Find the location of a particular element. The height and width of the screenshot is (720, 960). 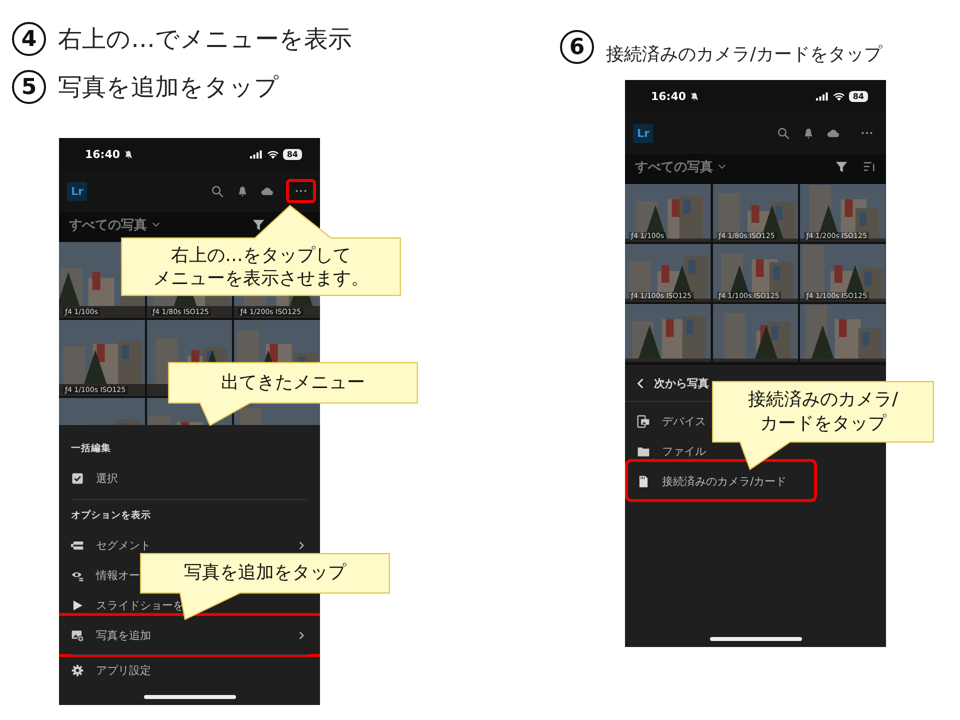

step-number: 5 is located at coordinates (29, 87).